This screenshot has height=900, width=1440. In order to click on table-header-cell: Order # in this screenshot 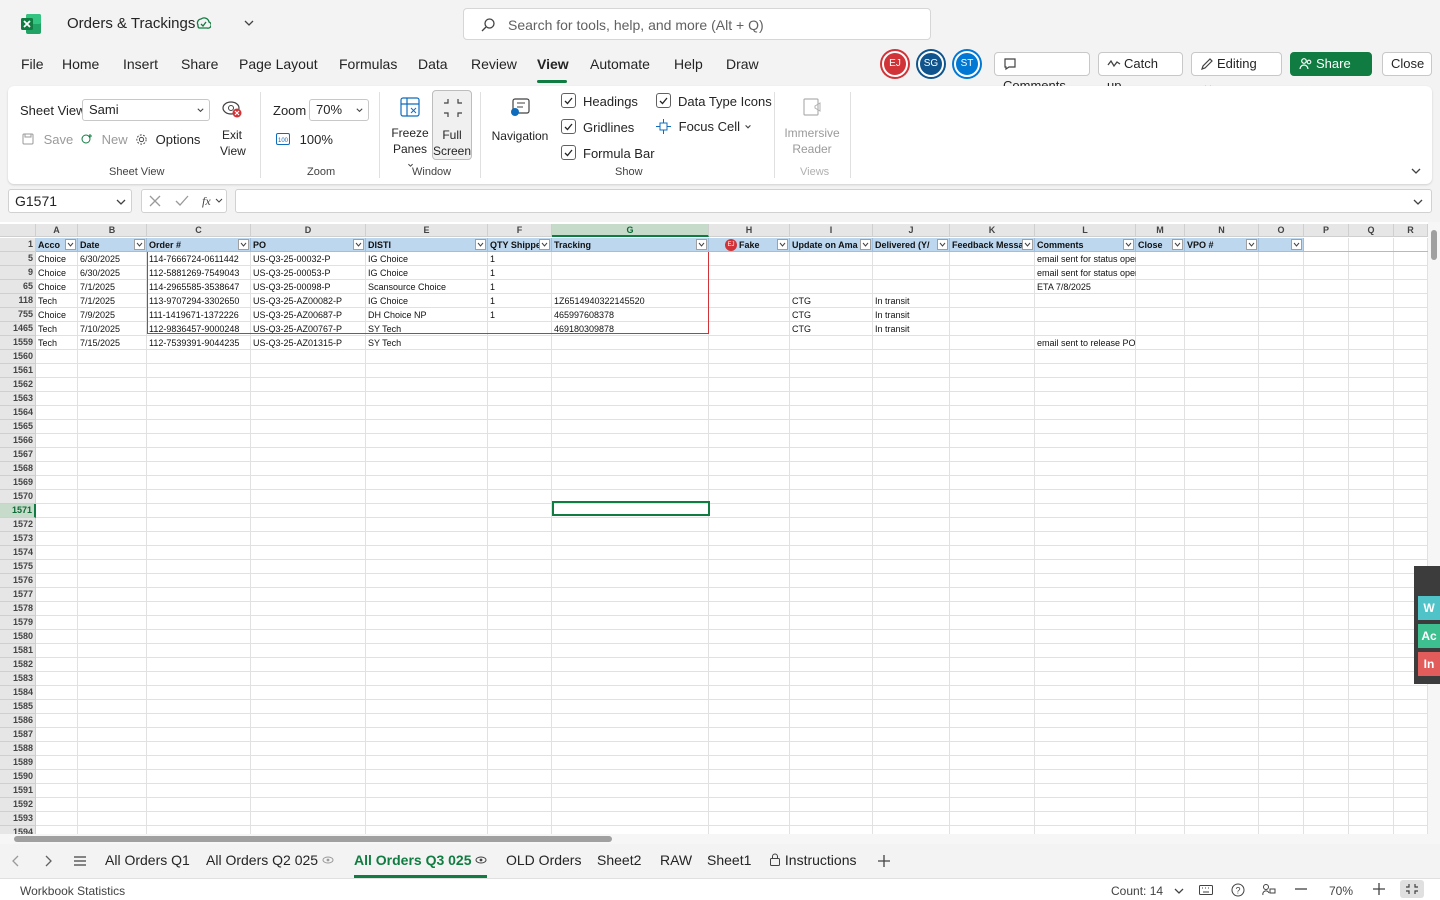, I will do `click(199, 245)`.